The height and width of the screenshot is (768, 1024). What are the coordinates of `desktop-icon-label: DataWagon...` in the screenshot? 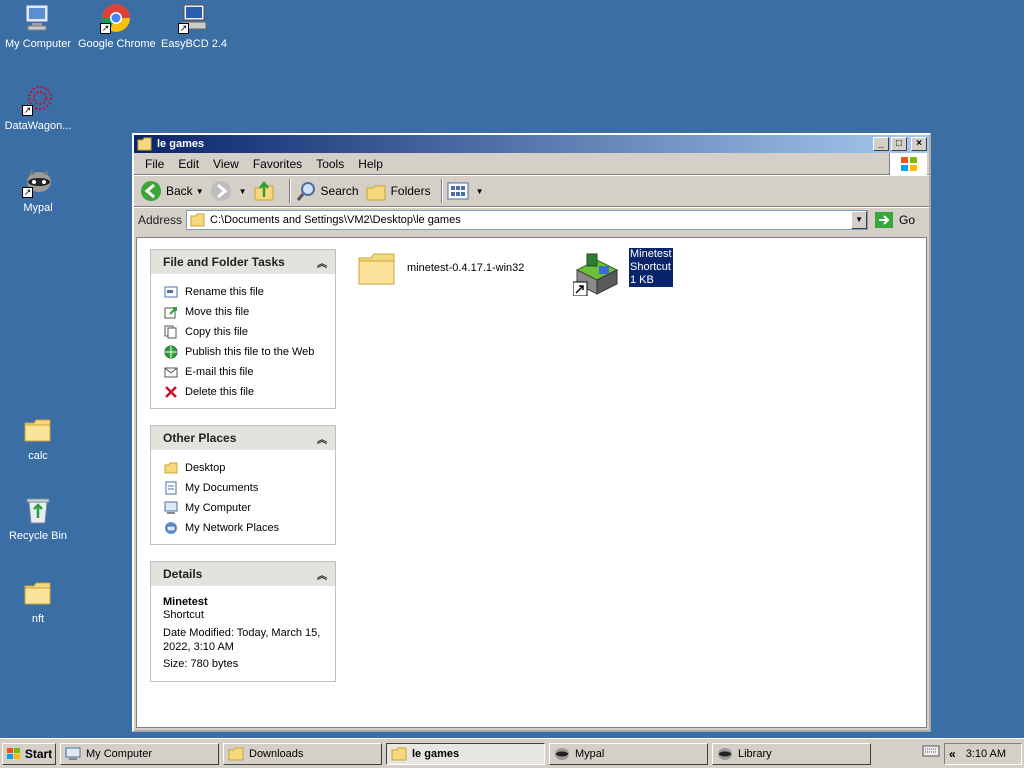 It's located at (38, 126).